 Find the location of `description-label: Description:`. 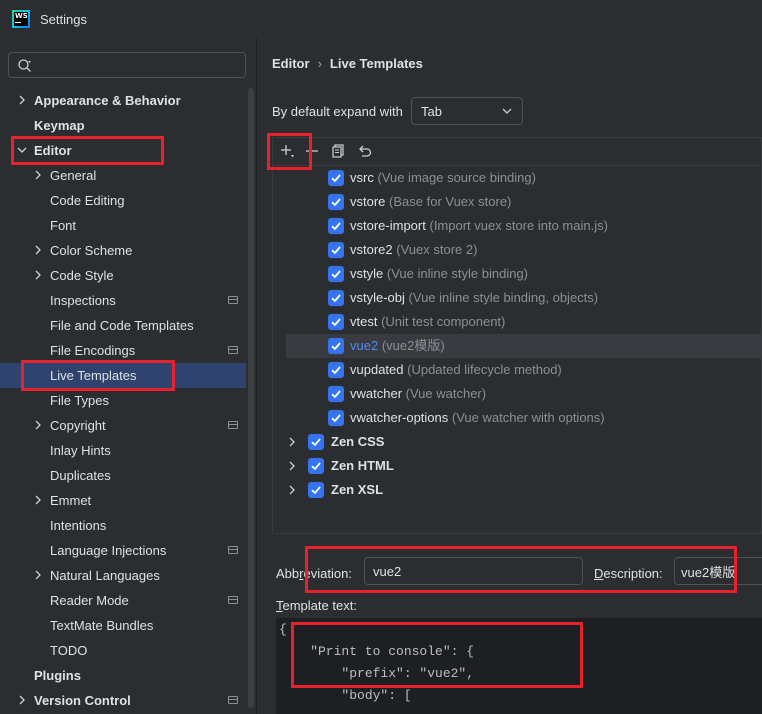

description-label: Description: is located at coordinates (628, 573).